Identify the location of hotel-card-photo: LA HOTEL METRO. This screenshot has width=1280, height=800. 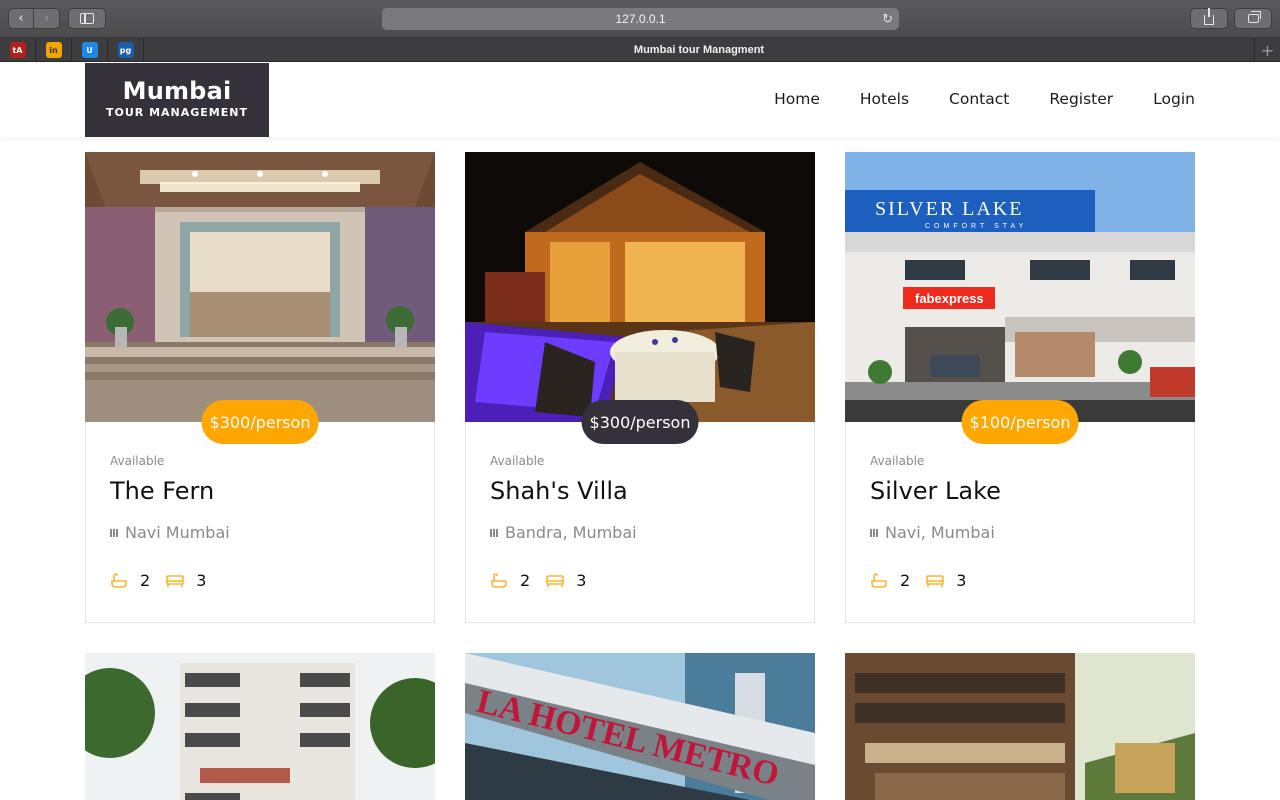
(640, 726).